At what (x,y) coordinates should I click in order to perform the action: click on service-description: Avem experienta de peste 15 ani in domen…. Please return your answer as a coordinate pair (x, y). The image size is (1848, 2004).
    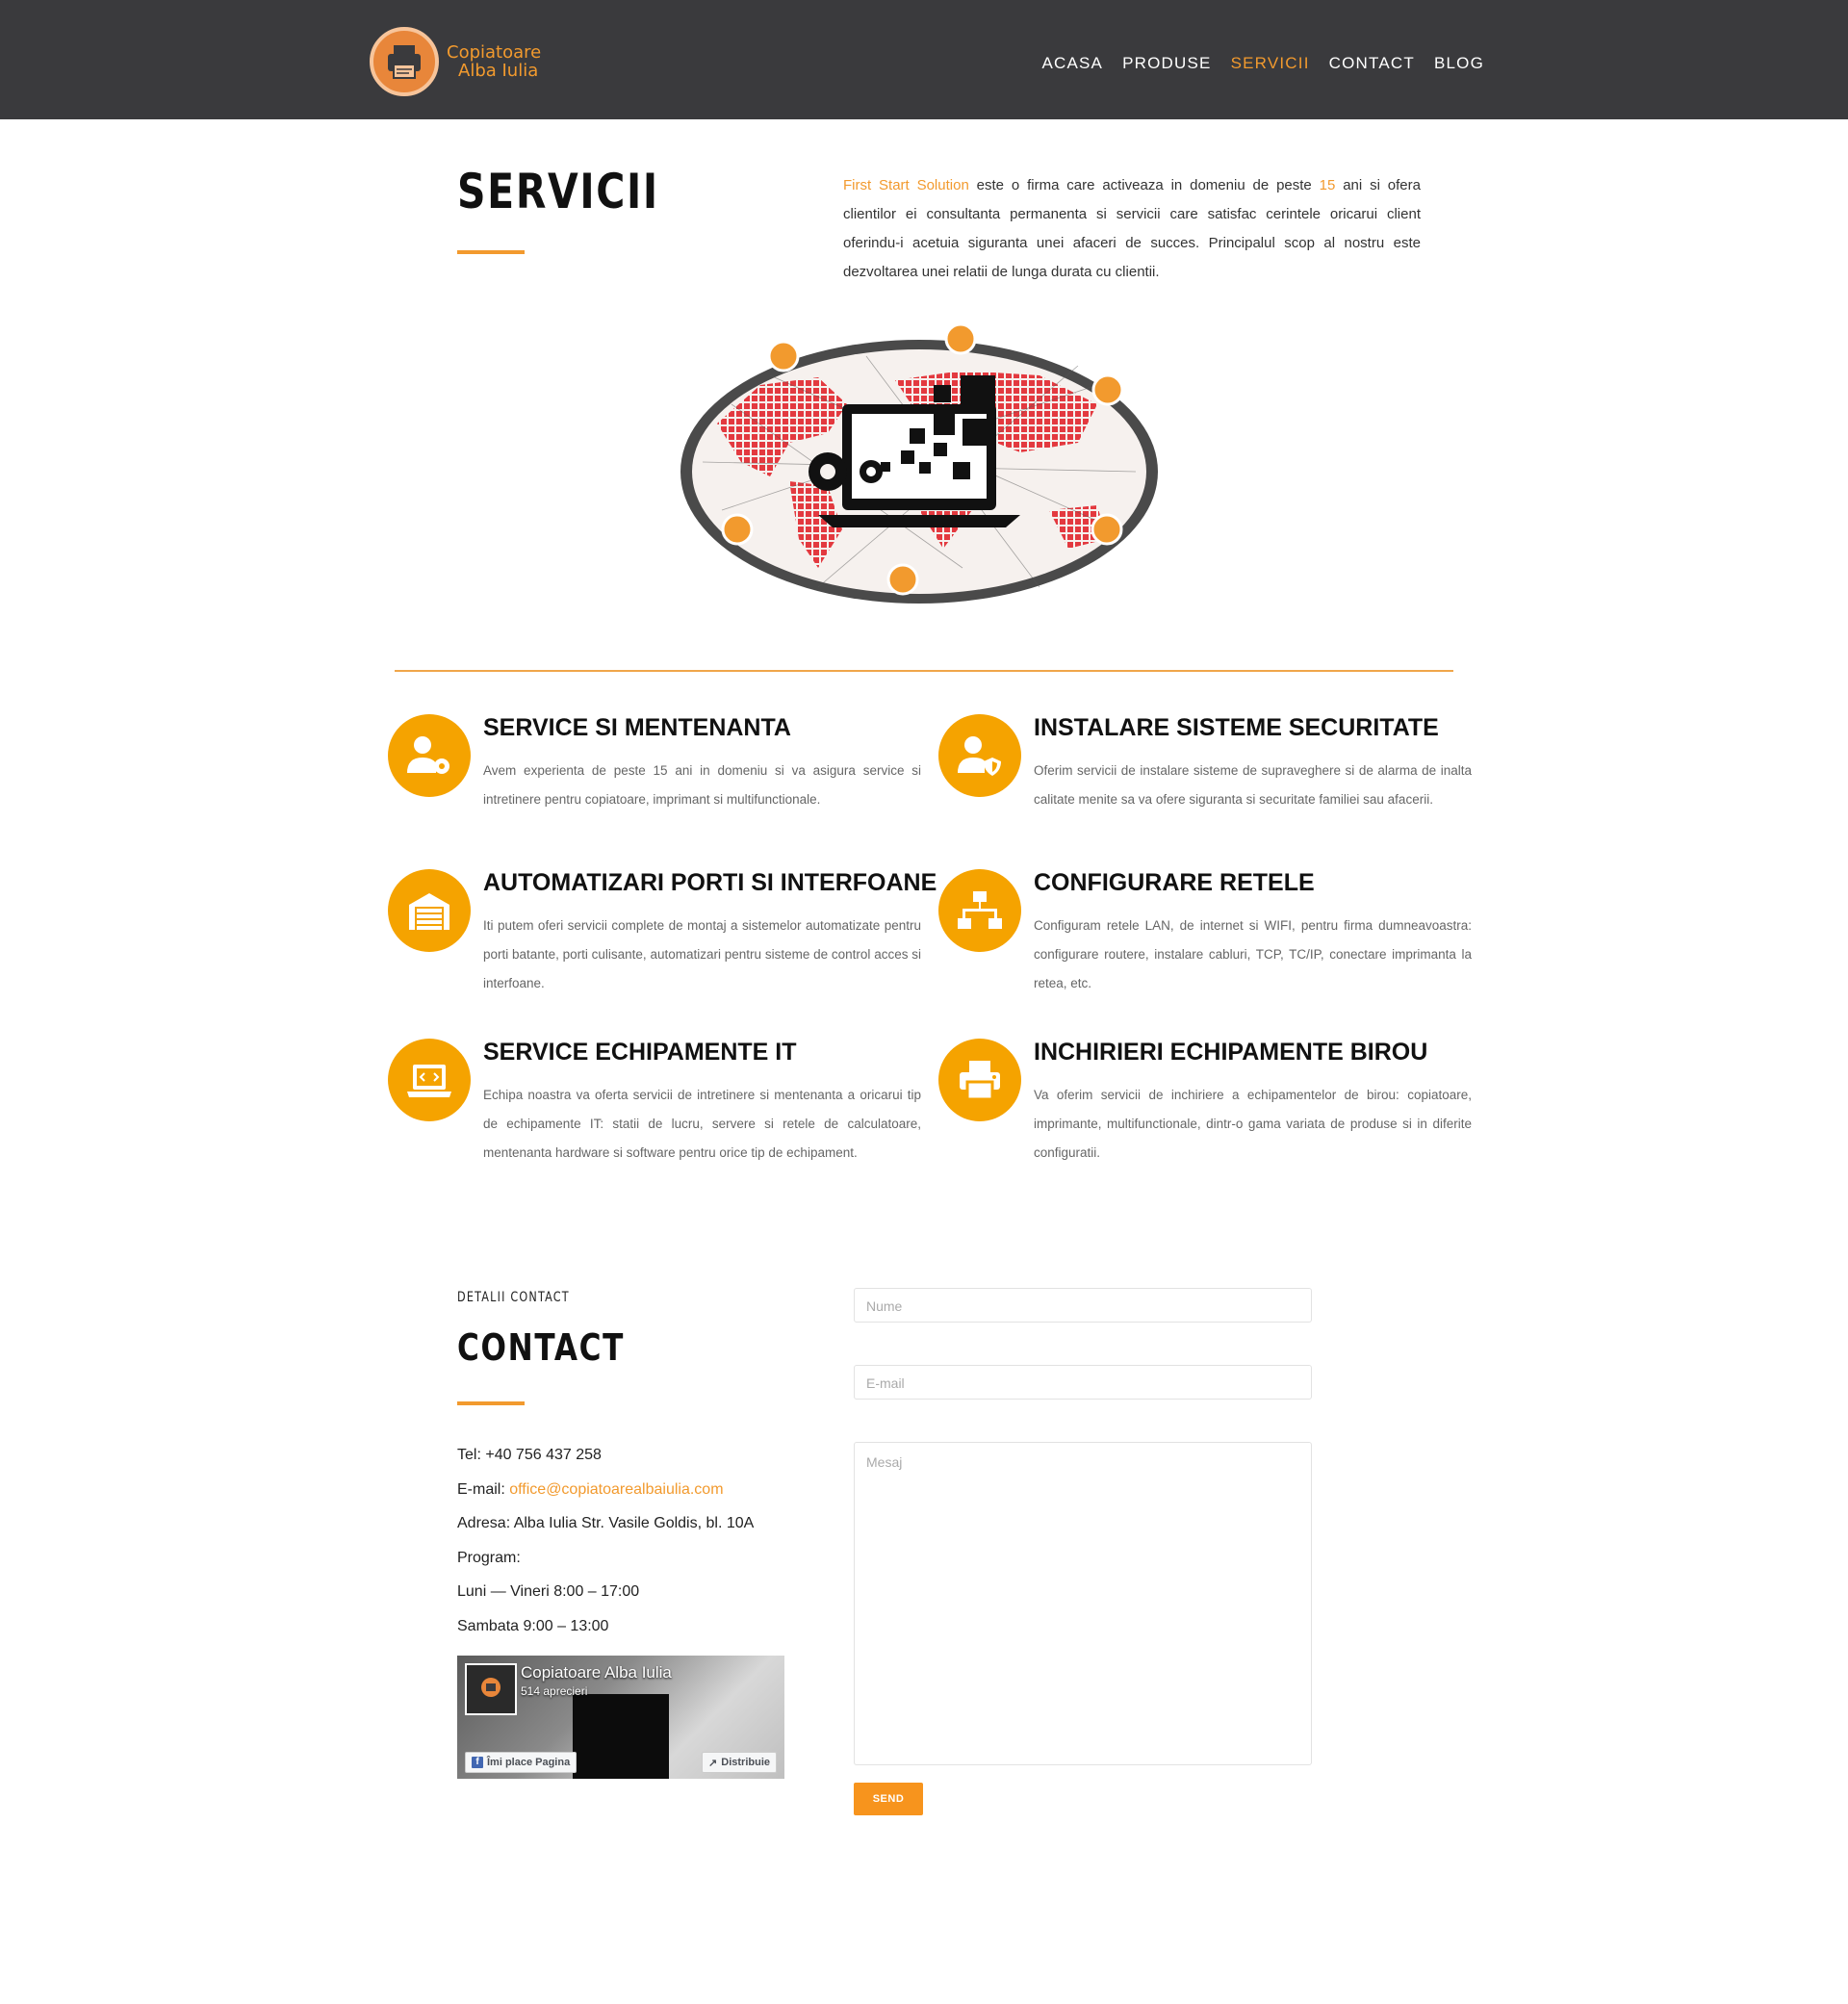
    Looking at the image, I should click on (702, 785).